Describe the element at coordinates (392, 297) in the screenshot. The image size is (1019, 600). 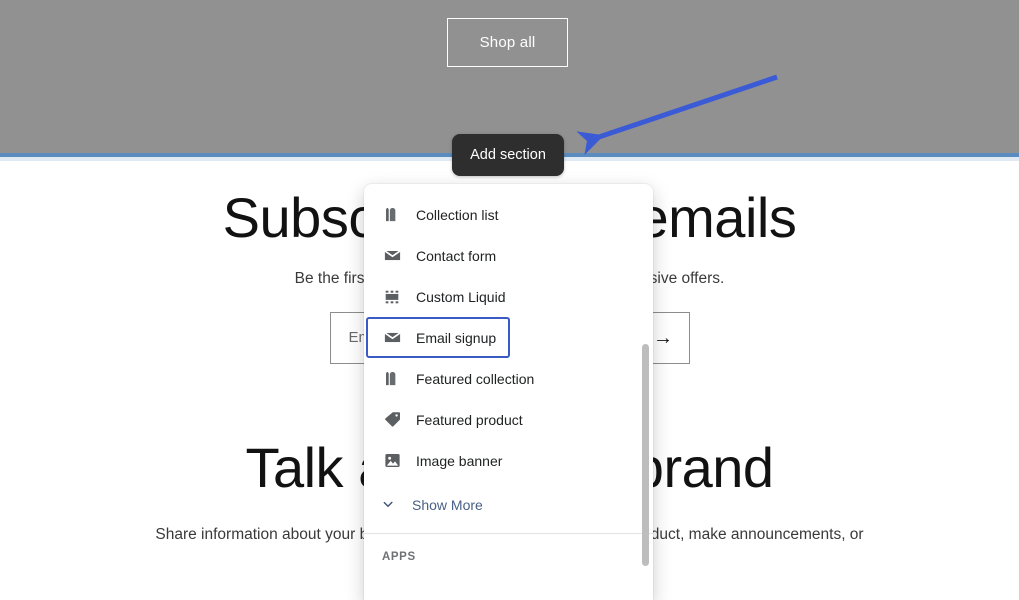
I see `code-block-icon` at that location.